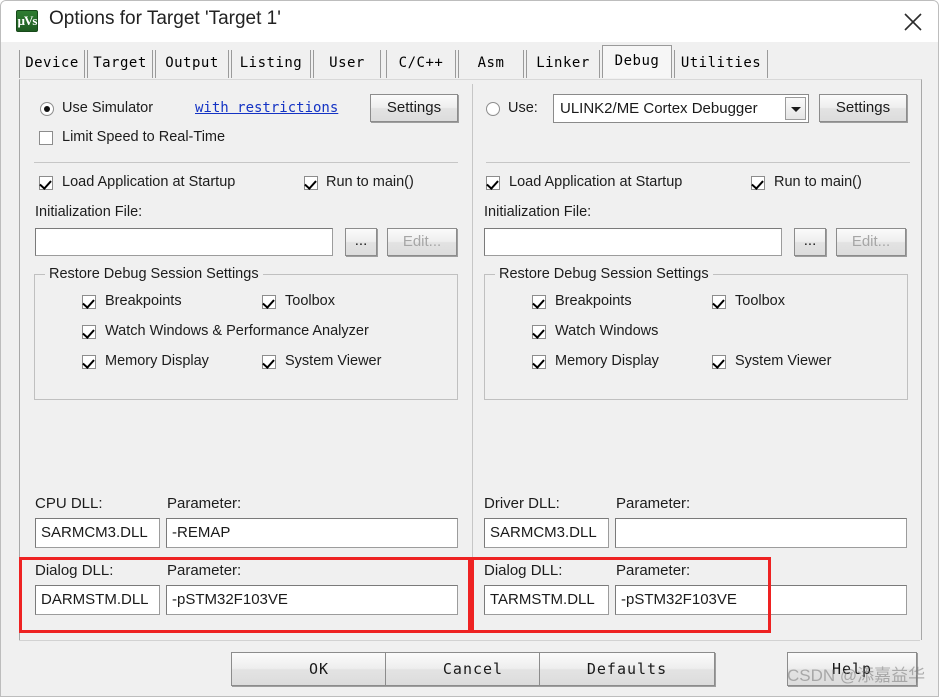 The image size is (939, 697). Describe the element at coordinates (89, 362) in the screenshot. I see `left-memory-display-checkbox` at that location.